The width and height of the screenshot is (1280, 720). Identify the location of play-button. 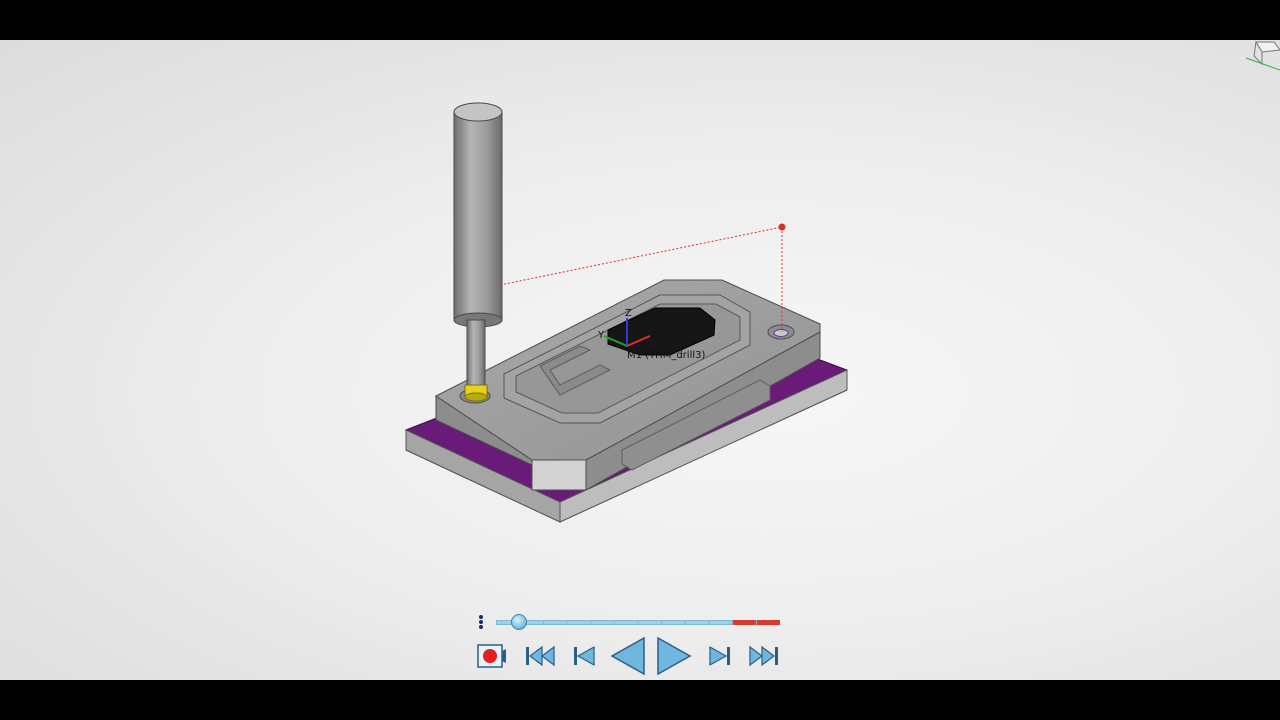
(674, 656).